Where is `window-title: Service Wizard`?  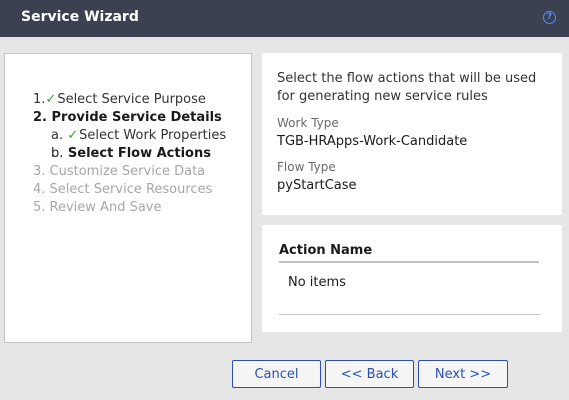
window-title: Service Wizard is located at coordinates (80, 17).